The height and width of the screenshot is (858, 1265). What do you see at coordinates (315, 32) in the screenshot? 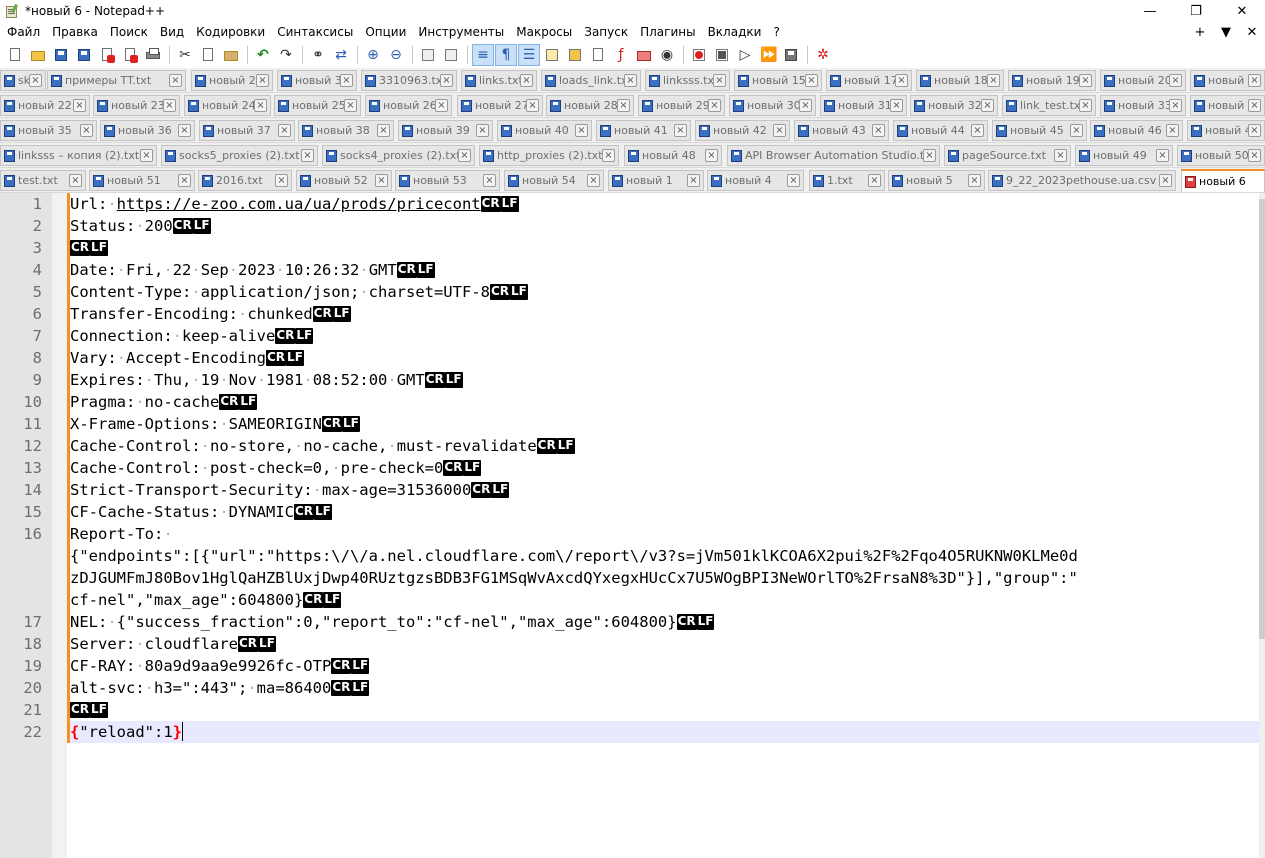
I see `menu-language: Синтаксисы` at bounding box center [315, 32].